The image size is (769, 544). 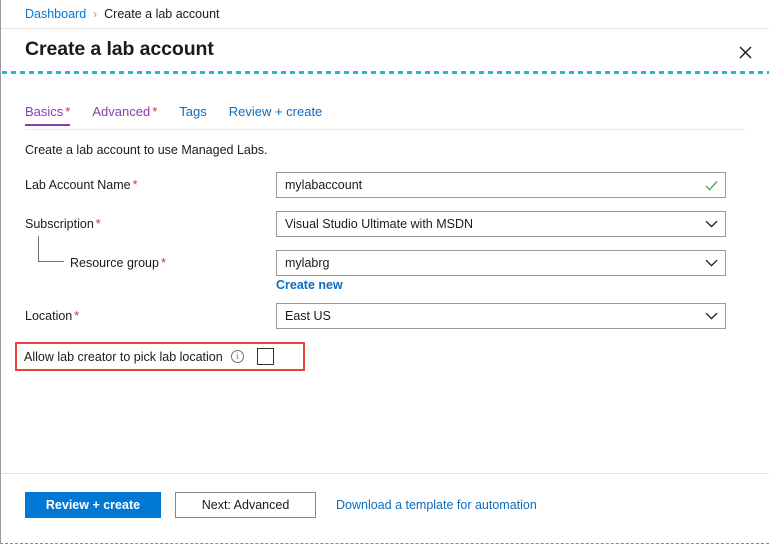 I want to click on label-lab-account-name: Lab Account Name *, so click(x=81, y=185).